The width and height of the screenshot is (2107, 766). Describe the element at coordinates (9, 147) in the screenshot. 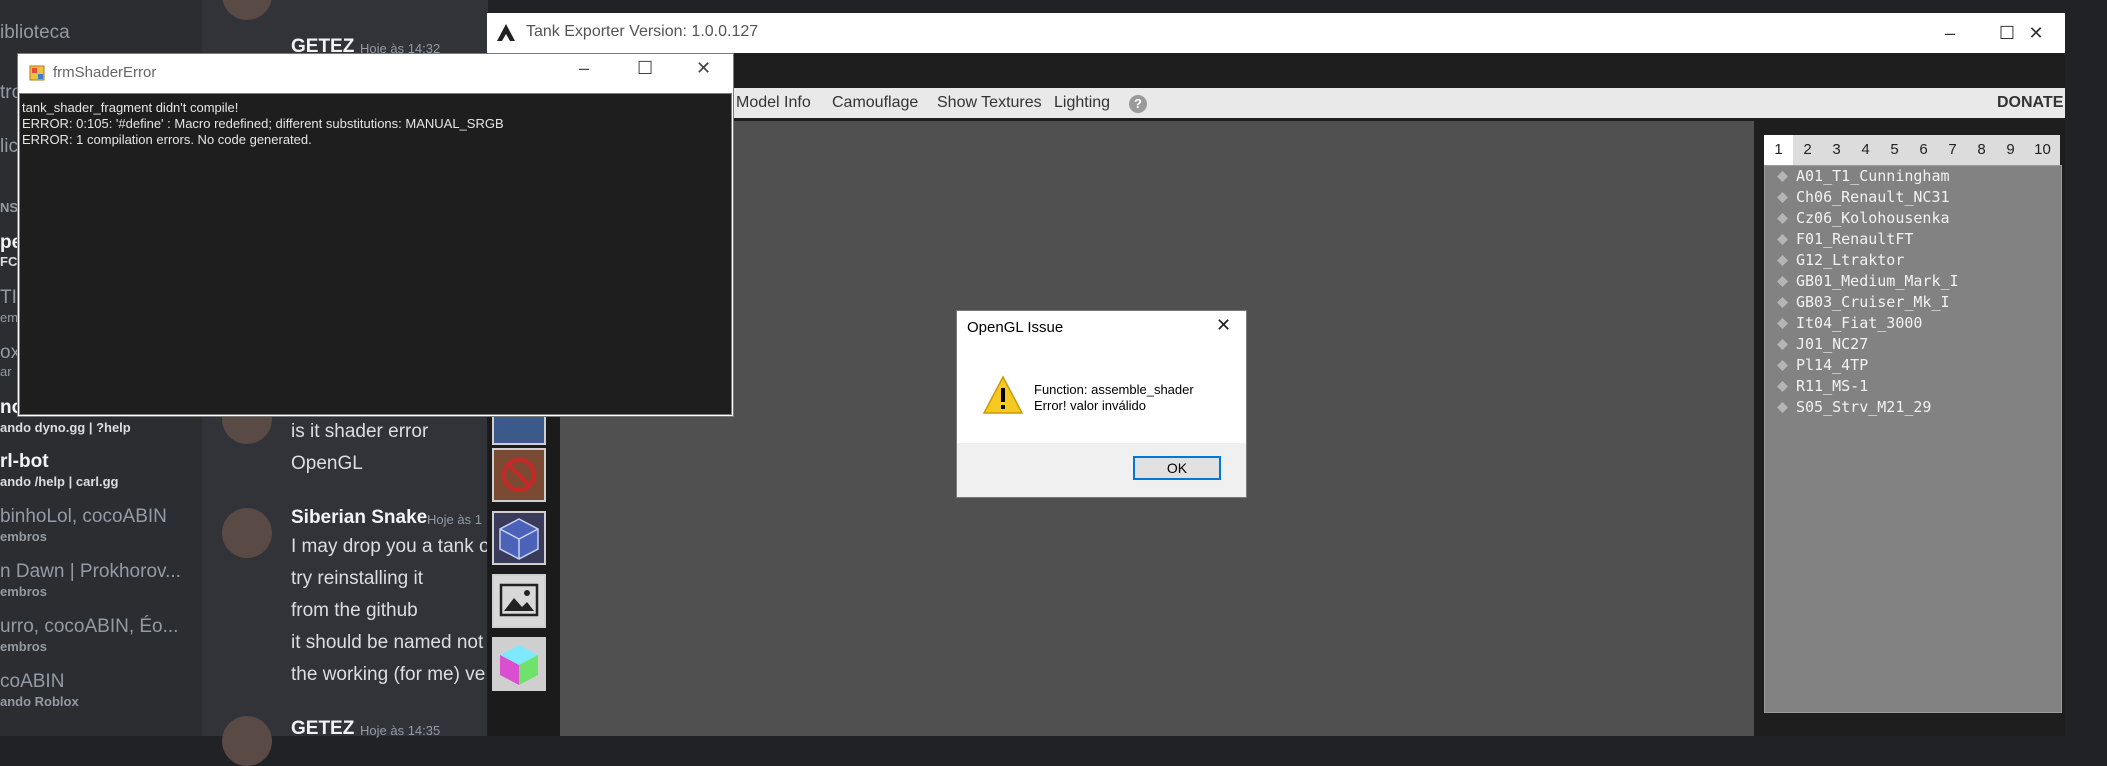

I see `sidebar-fragment: lic` at that location.